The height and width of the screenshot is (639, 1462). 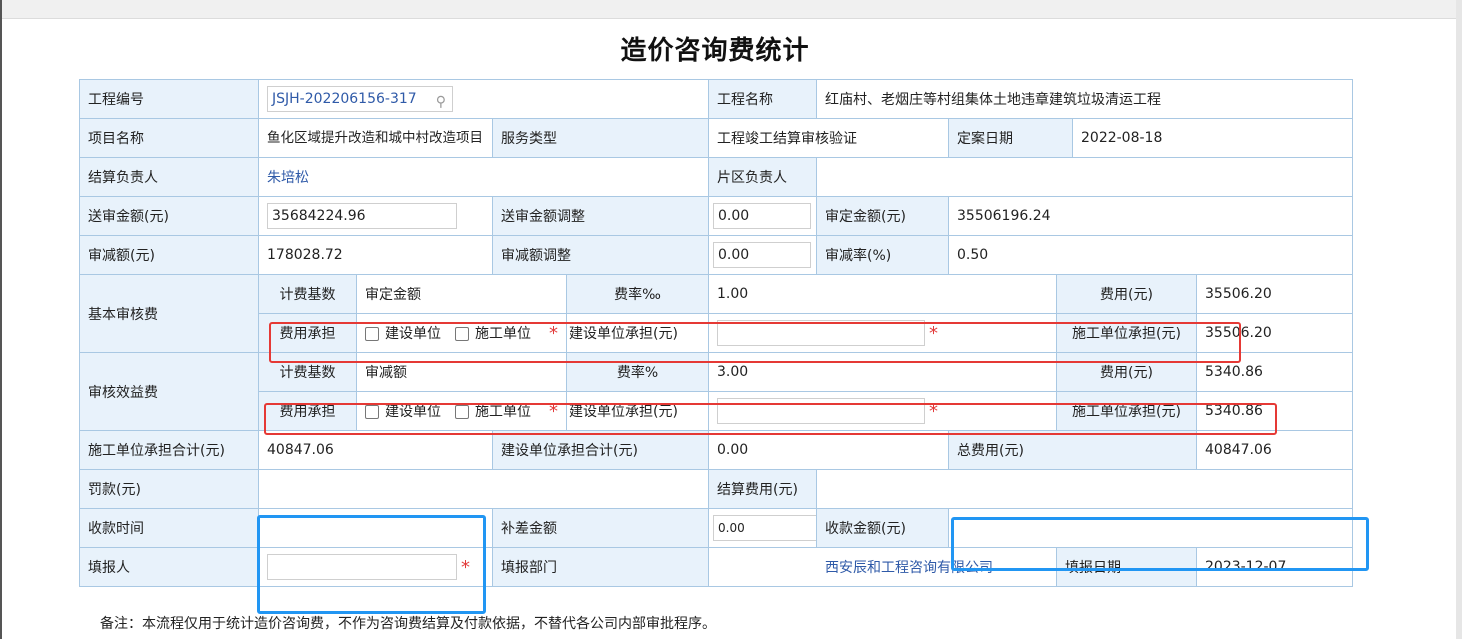 What do you see at coordinates (1274, 450) in the screenshot?
I see `total-fee-value: 40847.06` at bounding box center [1274, 450].